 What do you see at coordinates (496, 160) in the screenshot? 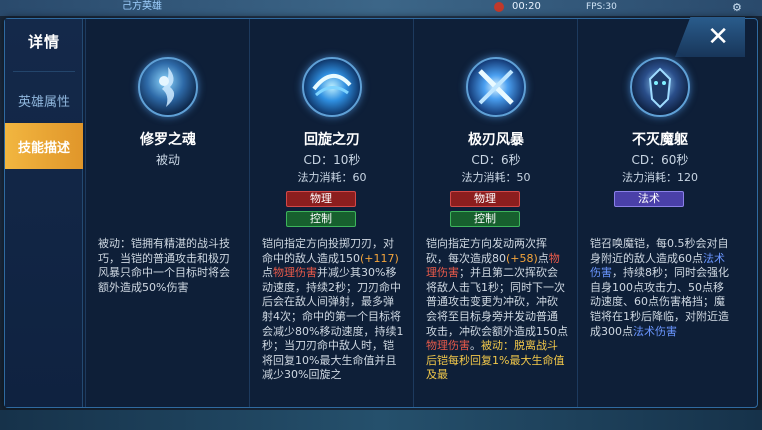
I see `skill-cd: CD：6秒` at bounding box center [496, 160].